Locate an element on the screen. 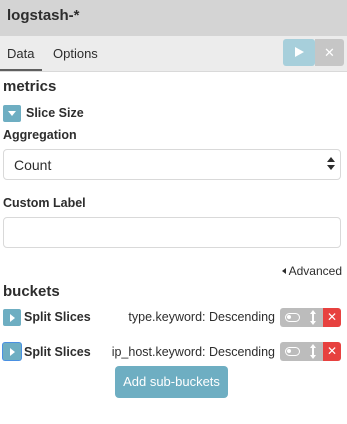 The image size is (347, 424). custom-label-label: Custom Label is located at coordinates (44, 203).